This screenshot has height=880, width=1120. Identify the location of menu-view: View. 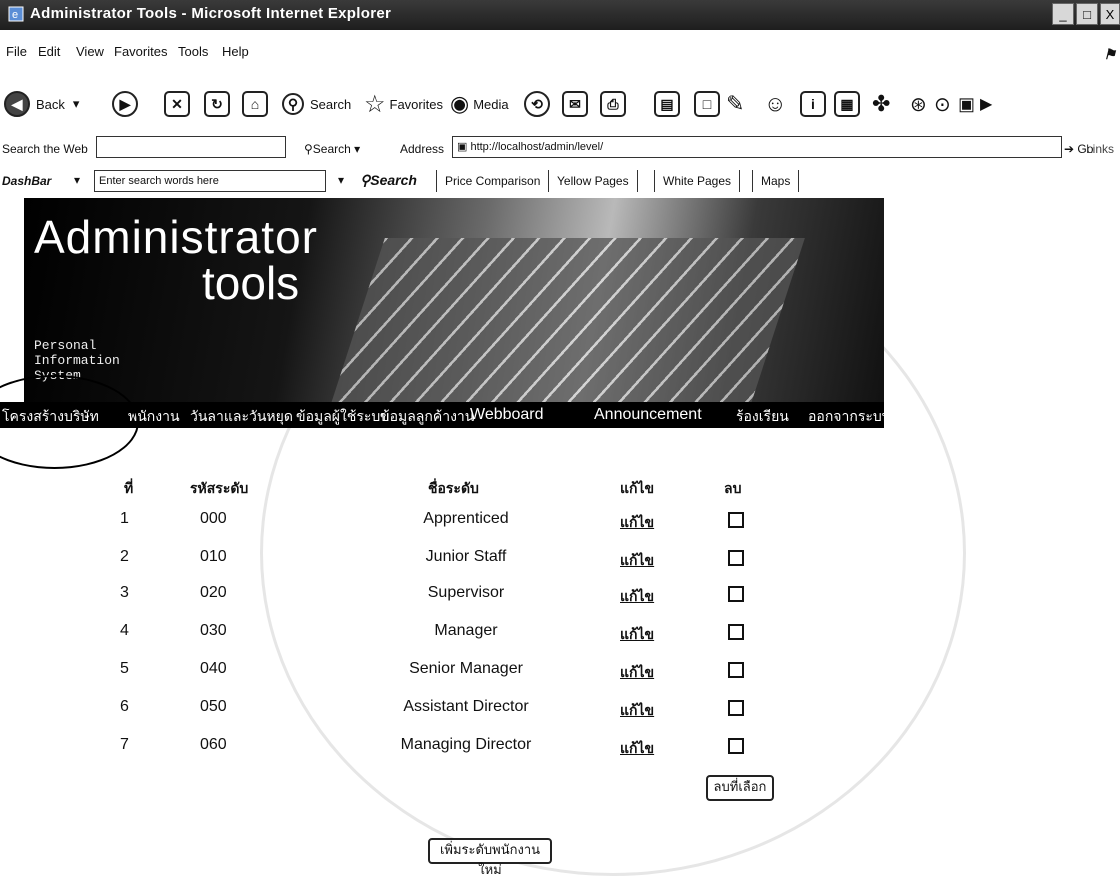
(90, 51).